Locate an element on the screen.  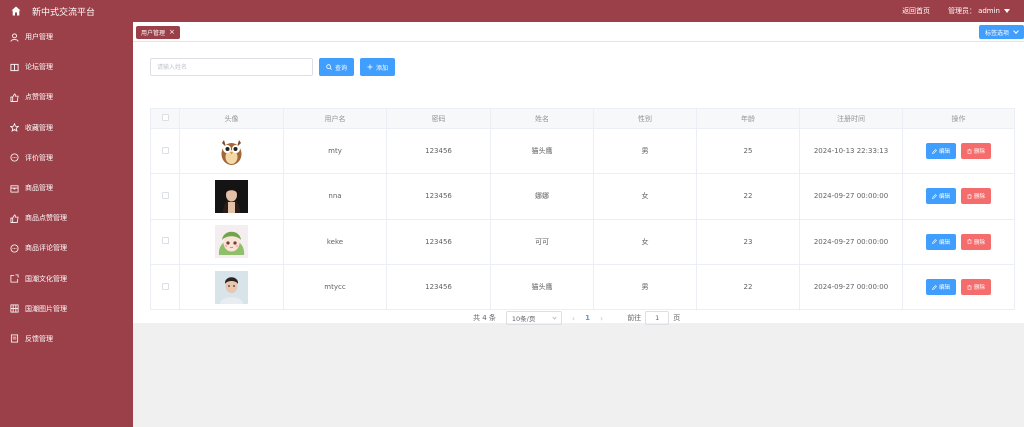
search-toolbar: 查询 添加 is located at coordinates (273, 67).